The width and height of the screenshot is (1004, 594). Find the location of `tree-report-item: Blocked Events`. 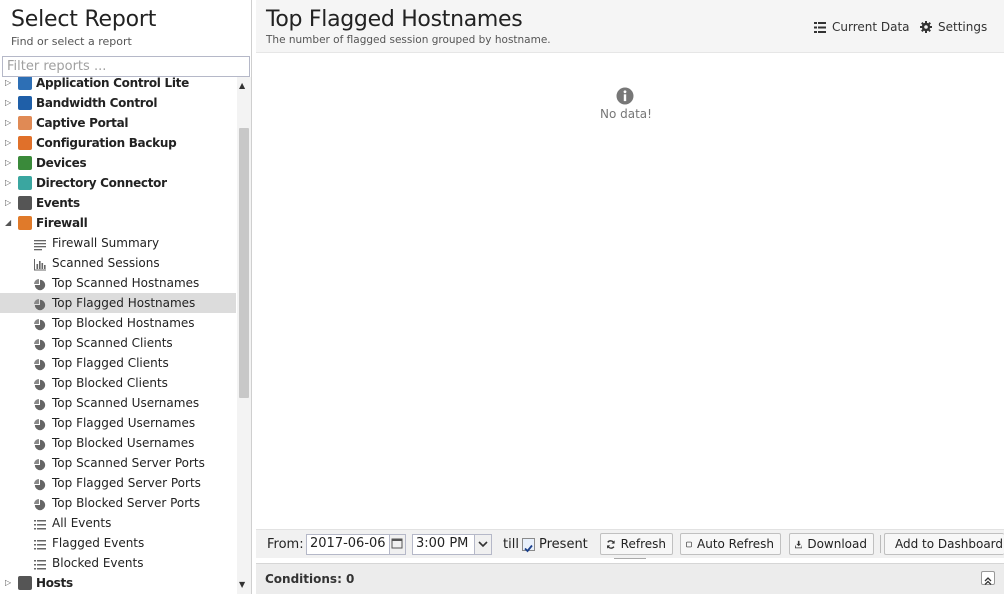

tree-report-item: Blocked Events is located at coordinates (118, 563).